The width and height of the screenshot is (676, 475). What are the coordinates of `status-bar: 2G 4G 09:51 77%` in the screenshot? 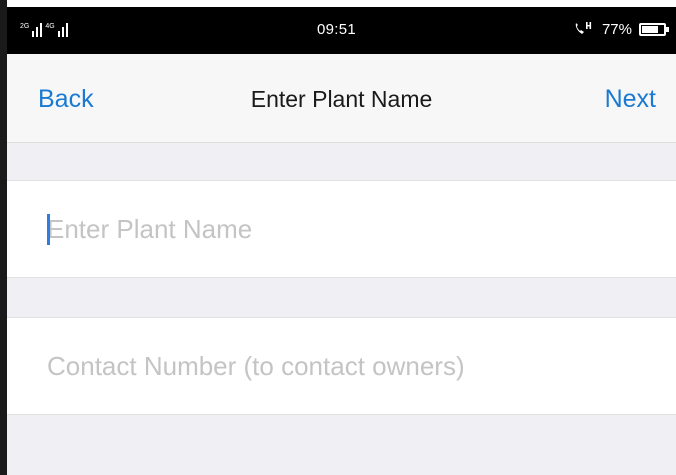 It's located at (341, 30).